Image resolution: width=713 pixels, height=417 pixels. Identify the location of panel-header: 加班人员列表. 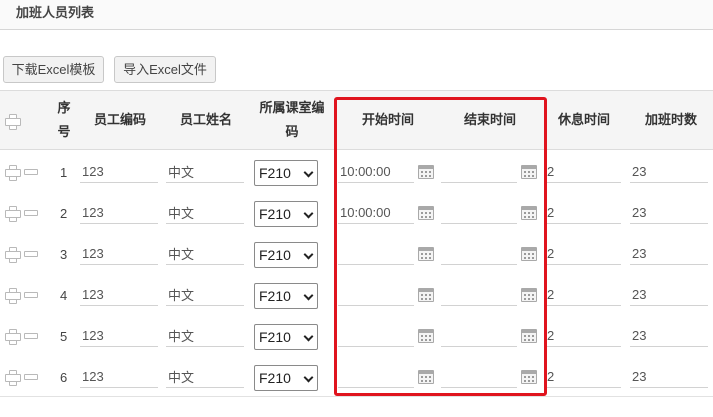
(356, 15).